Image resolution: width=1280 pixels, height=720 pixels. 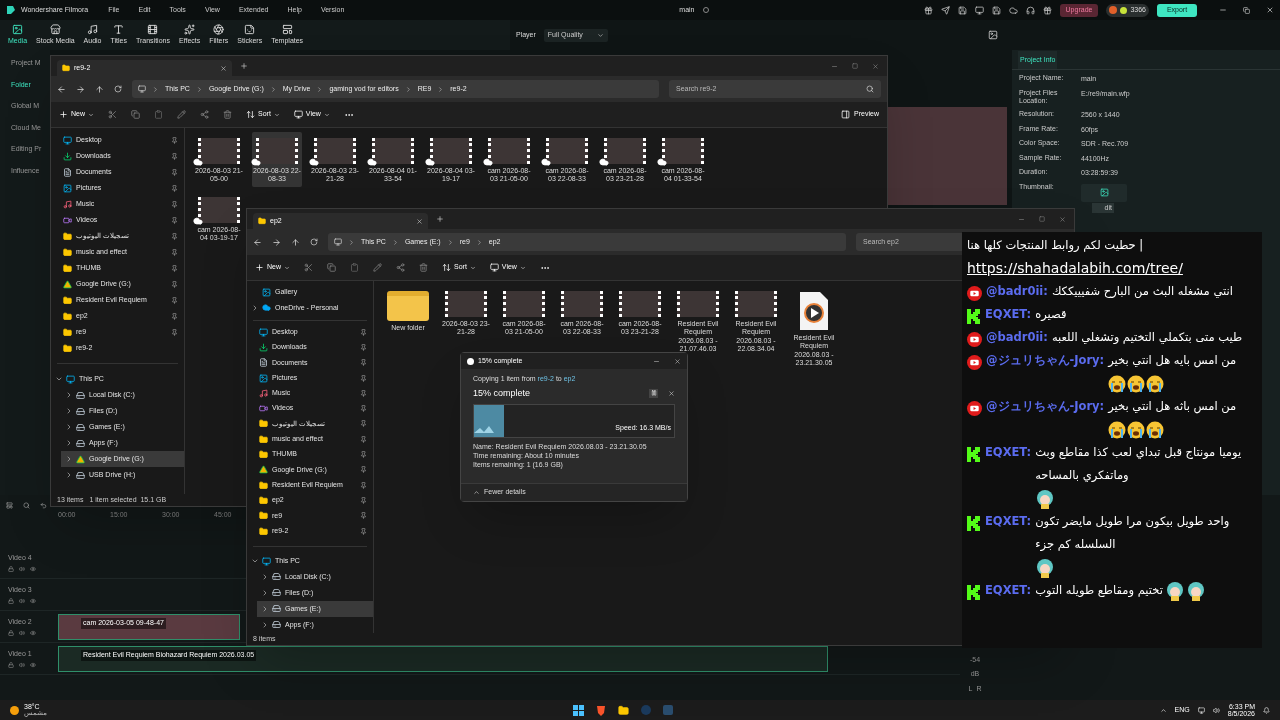 I want to click on chat-message-text: طيب متى بتكملي التختيم وتشغلي اللعبه, so click(x=1147, y=337).